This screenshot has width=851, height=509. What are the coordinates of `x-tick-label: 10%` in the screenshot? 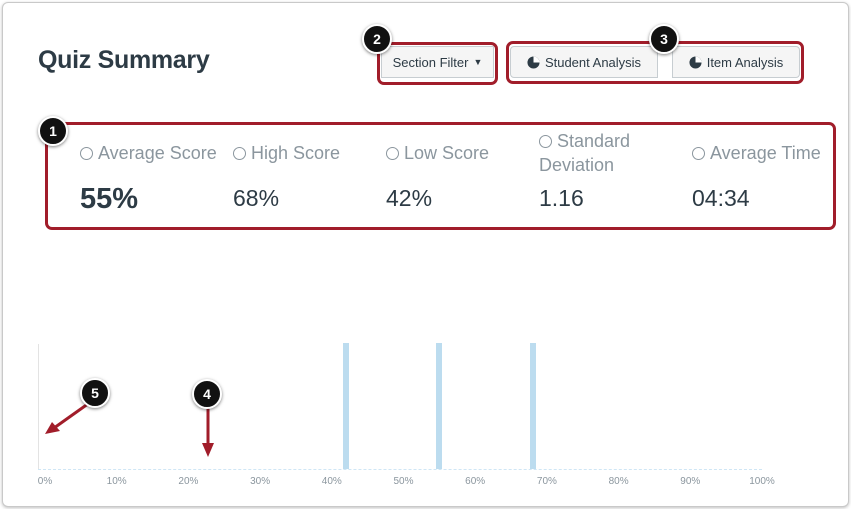 It's located at (116, 481).